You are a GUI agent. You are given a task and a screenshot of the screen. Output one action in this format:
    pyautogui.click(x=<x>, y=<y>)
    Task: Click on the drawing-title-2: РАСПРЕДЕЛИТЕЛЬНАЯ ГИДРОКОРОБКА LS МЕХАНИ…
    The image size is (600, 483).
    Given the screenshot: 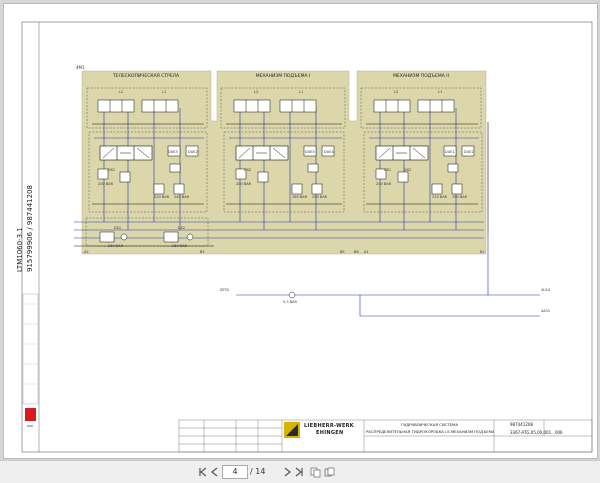 What is the action you would take?
    pyautogui.click(x=430, y=431)
    